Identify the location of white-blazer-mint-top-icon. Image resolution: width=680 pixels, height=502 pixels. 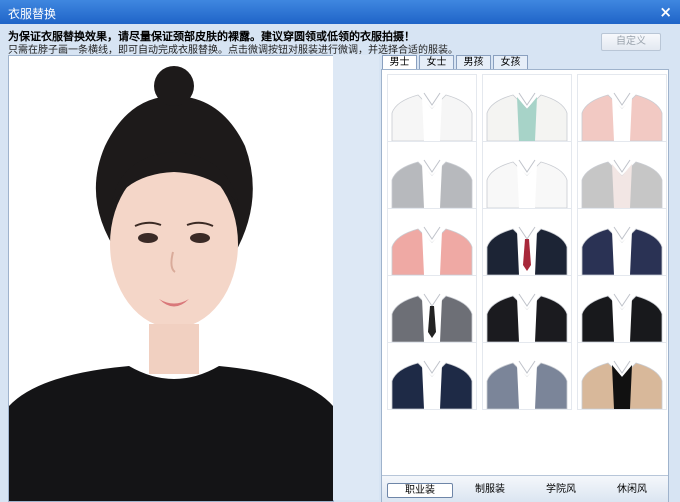
(527, 116).